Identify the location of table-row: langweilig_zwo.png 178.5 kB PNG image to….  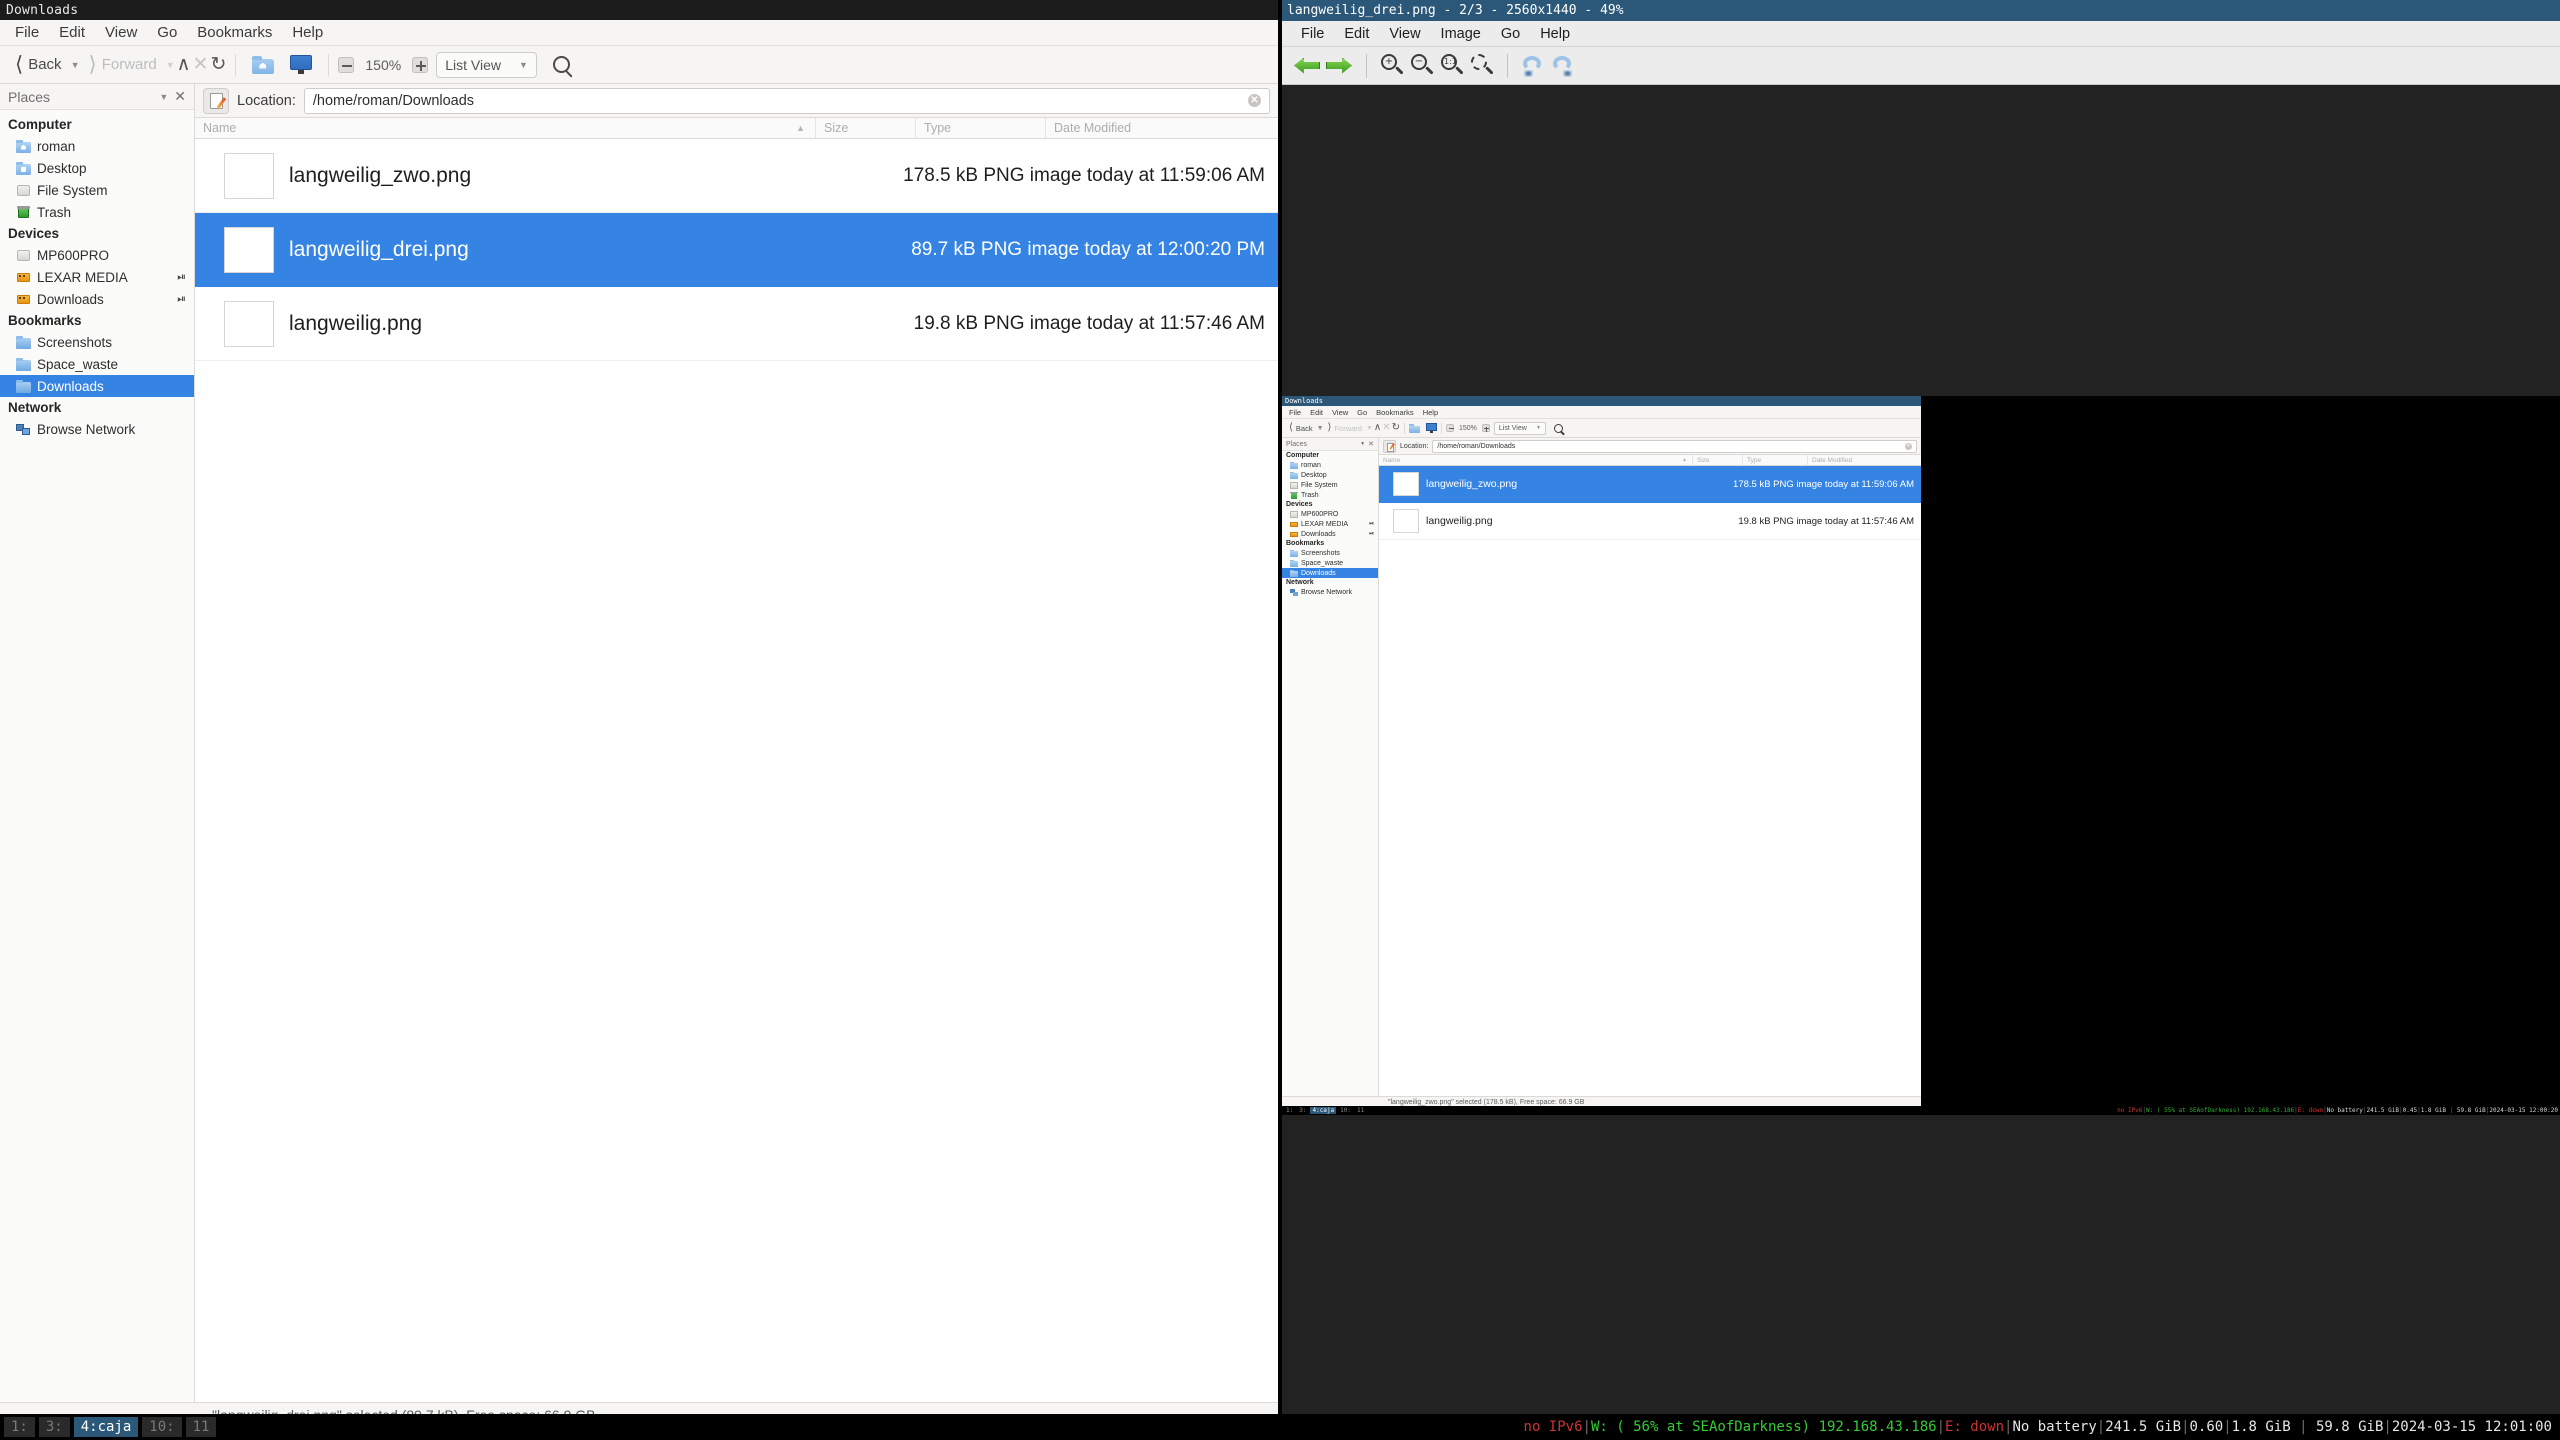
(736, 176).